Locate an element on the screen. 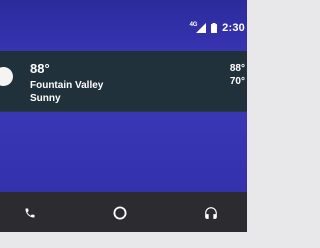  home-icon is located at coordinates (120, 213).